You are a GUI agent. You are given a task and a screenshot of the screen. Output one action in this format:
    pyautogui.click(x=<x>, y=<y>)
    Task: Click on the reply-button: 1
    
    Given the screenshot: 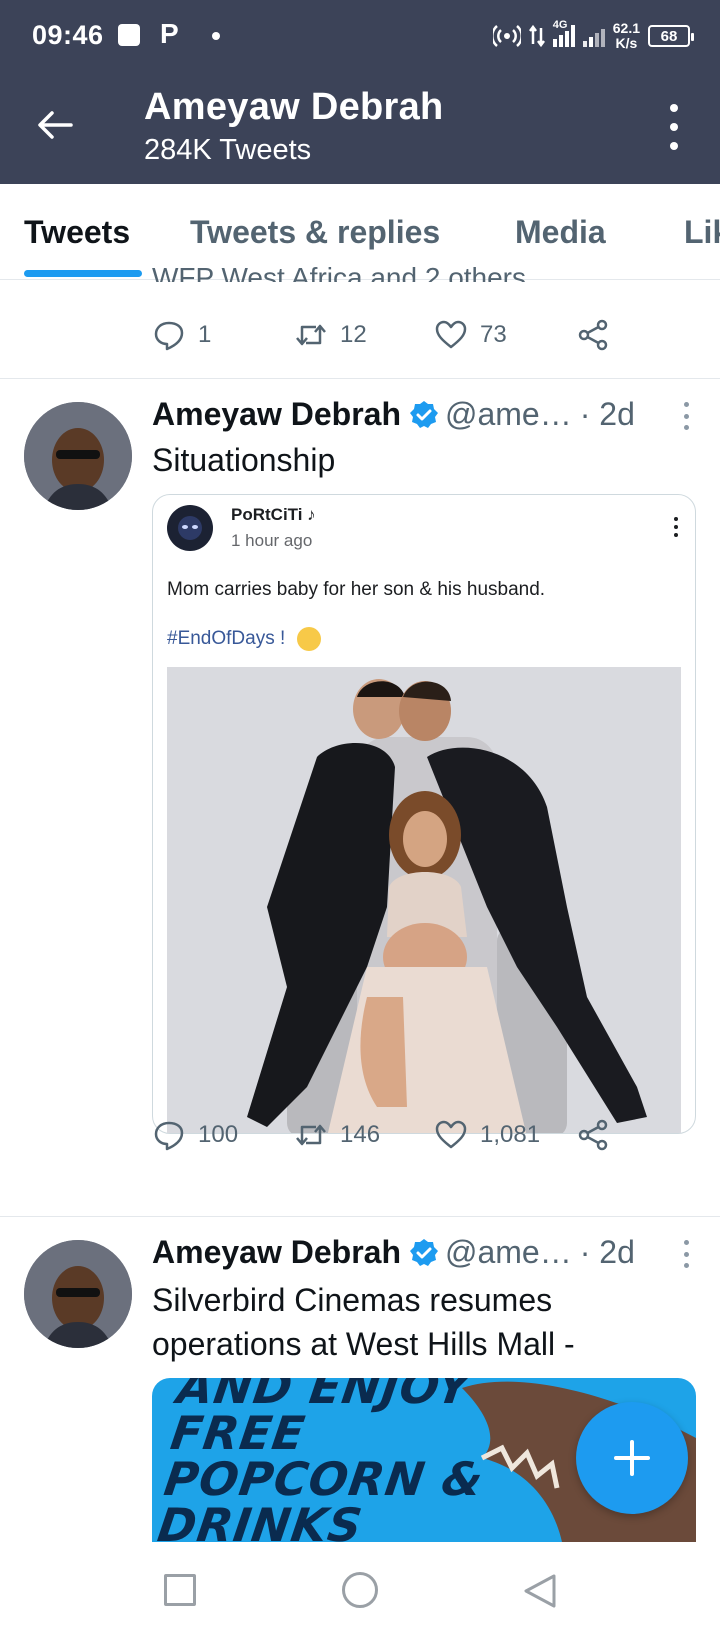 What is the action you would take?
    pyautogui.click(x=181, y=335)
    